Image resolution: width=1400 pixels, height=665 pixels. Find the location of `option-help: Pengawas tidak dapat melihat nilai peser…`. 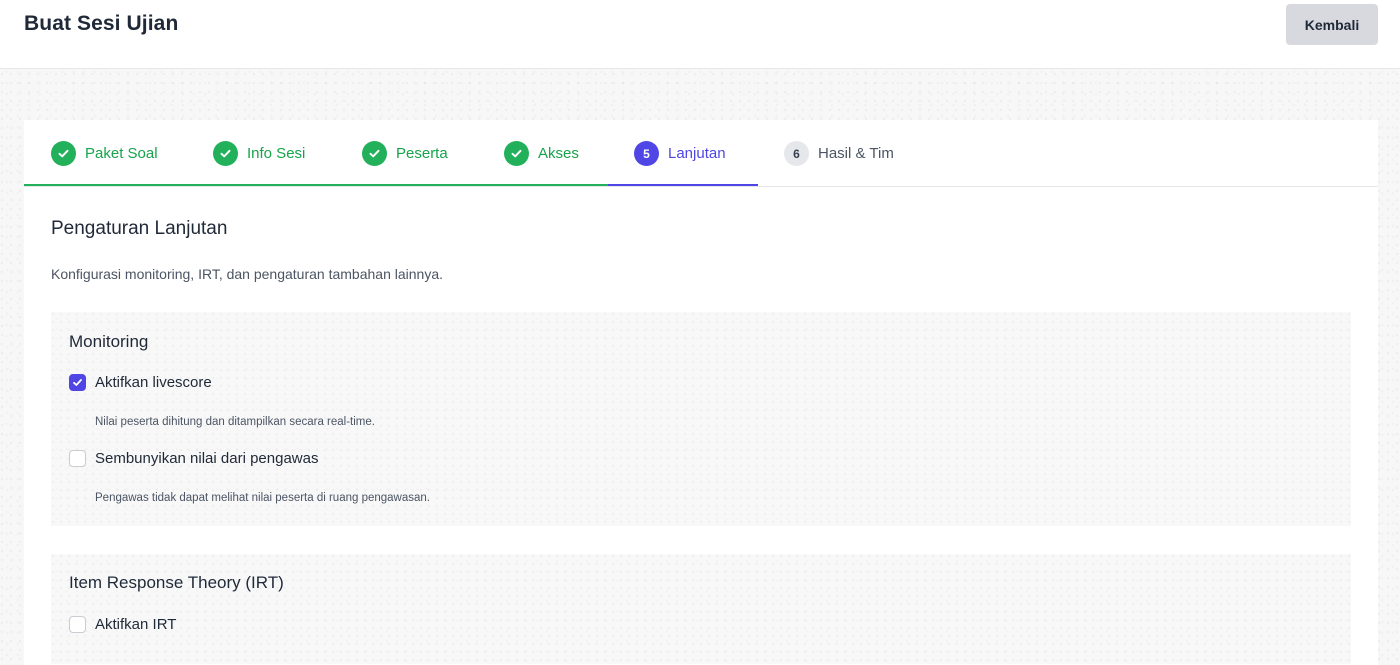

option-help: Pengawas tidak dapat melihat nilai peser… is located at coordinates (262, 498).